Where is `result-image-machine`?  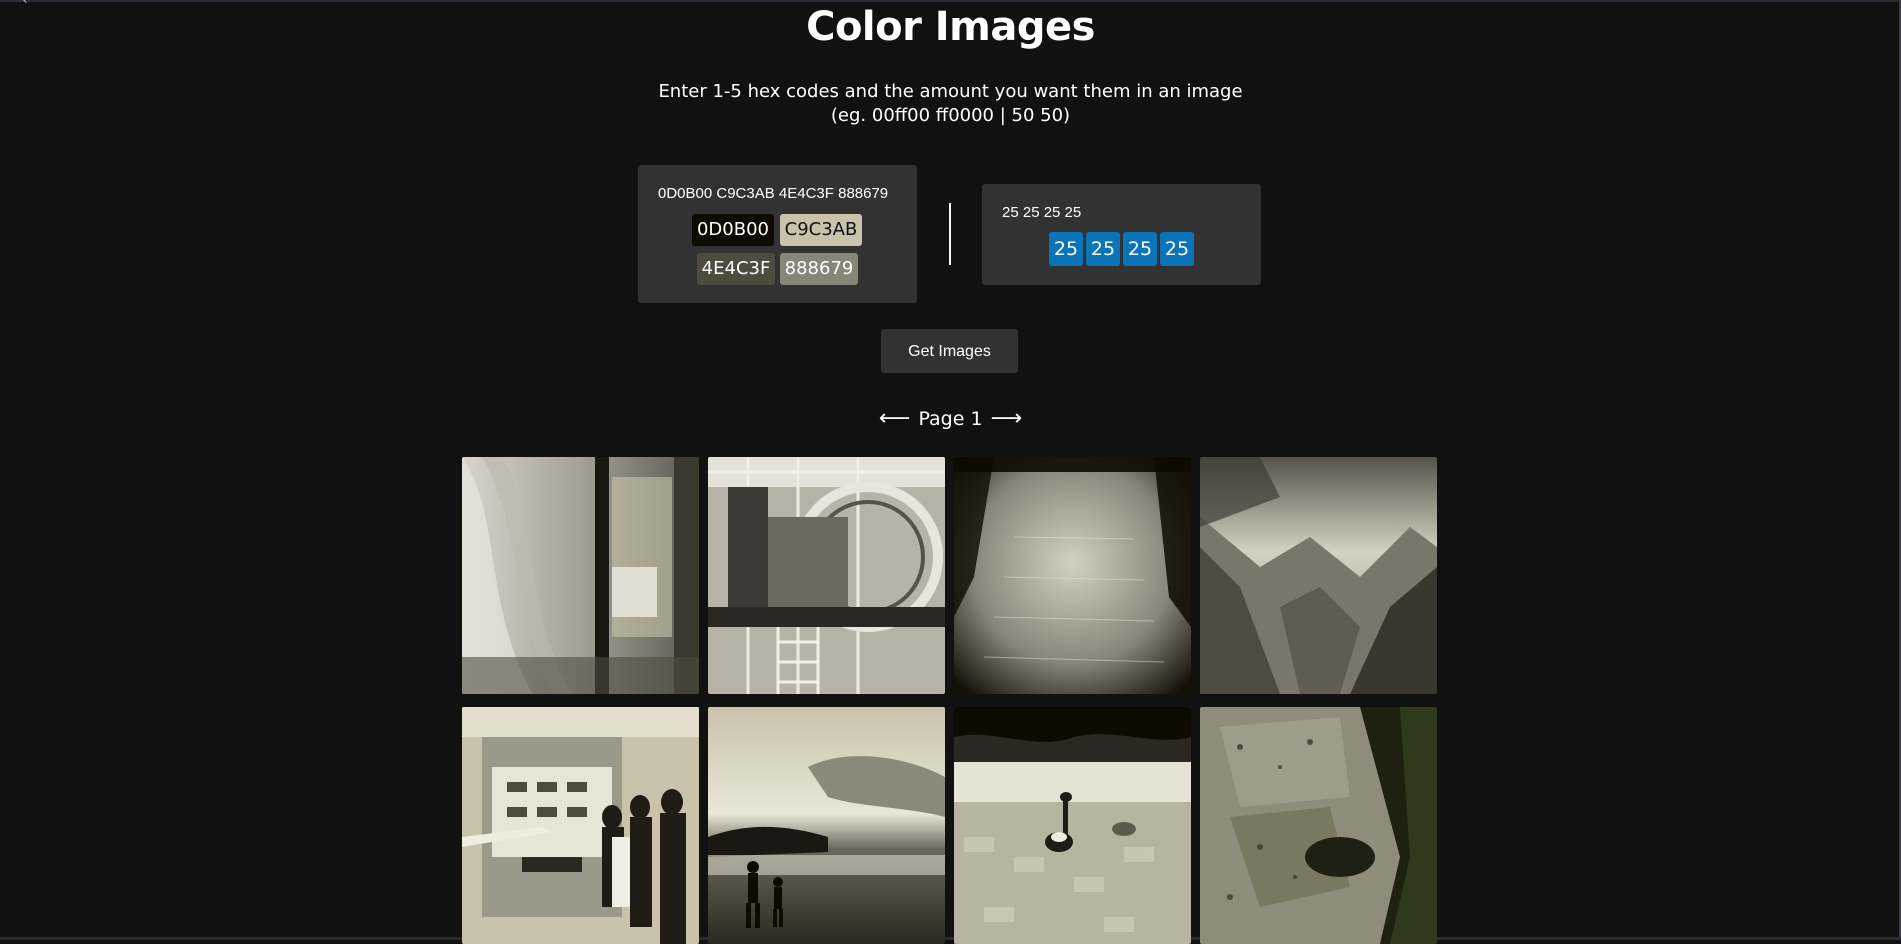
result-image-machine is located at coordinates (826, 575).